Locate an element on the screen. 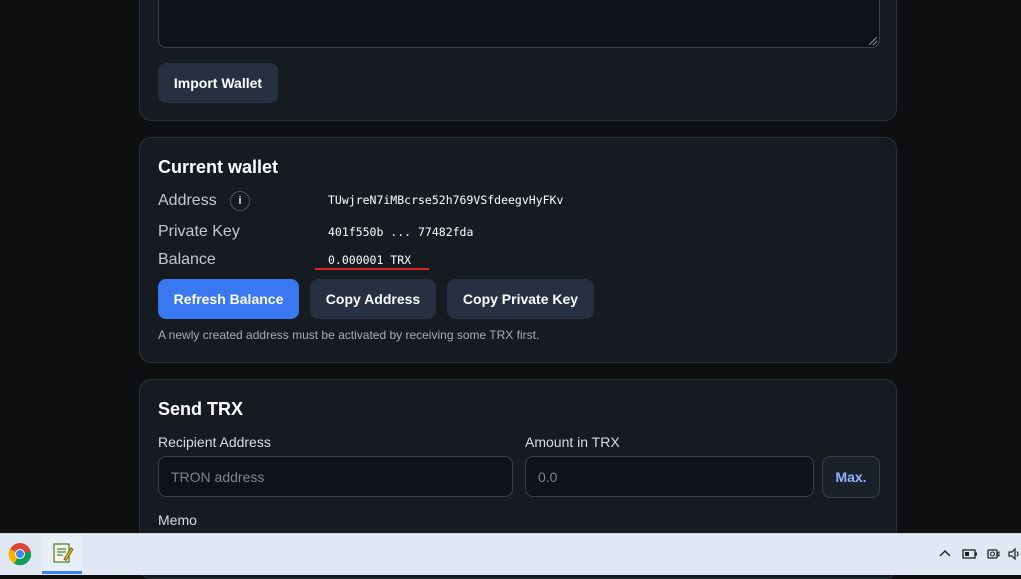 The height and width of the screenshot is (579, 1021). memo-label: Memo is located at coordinates (177, 520).